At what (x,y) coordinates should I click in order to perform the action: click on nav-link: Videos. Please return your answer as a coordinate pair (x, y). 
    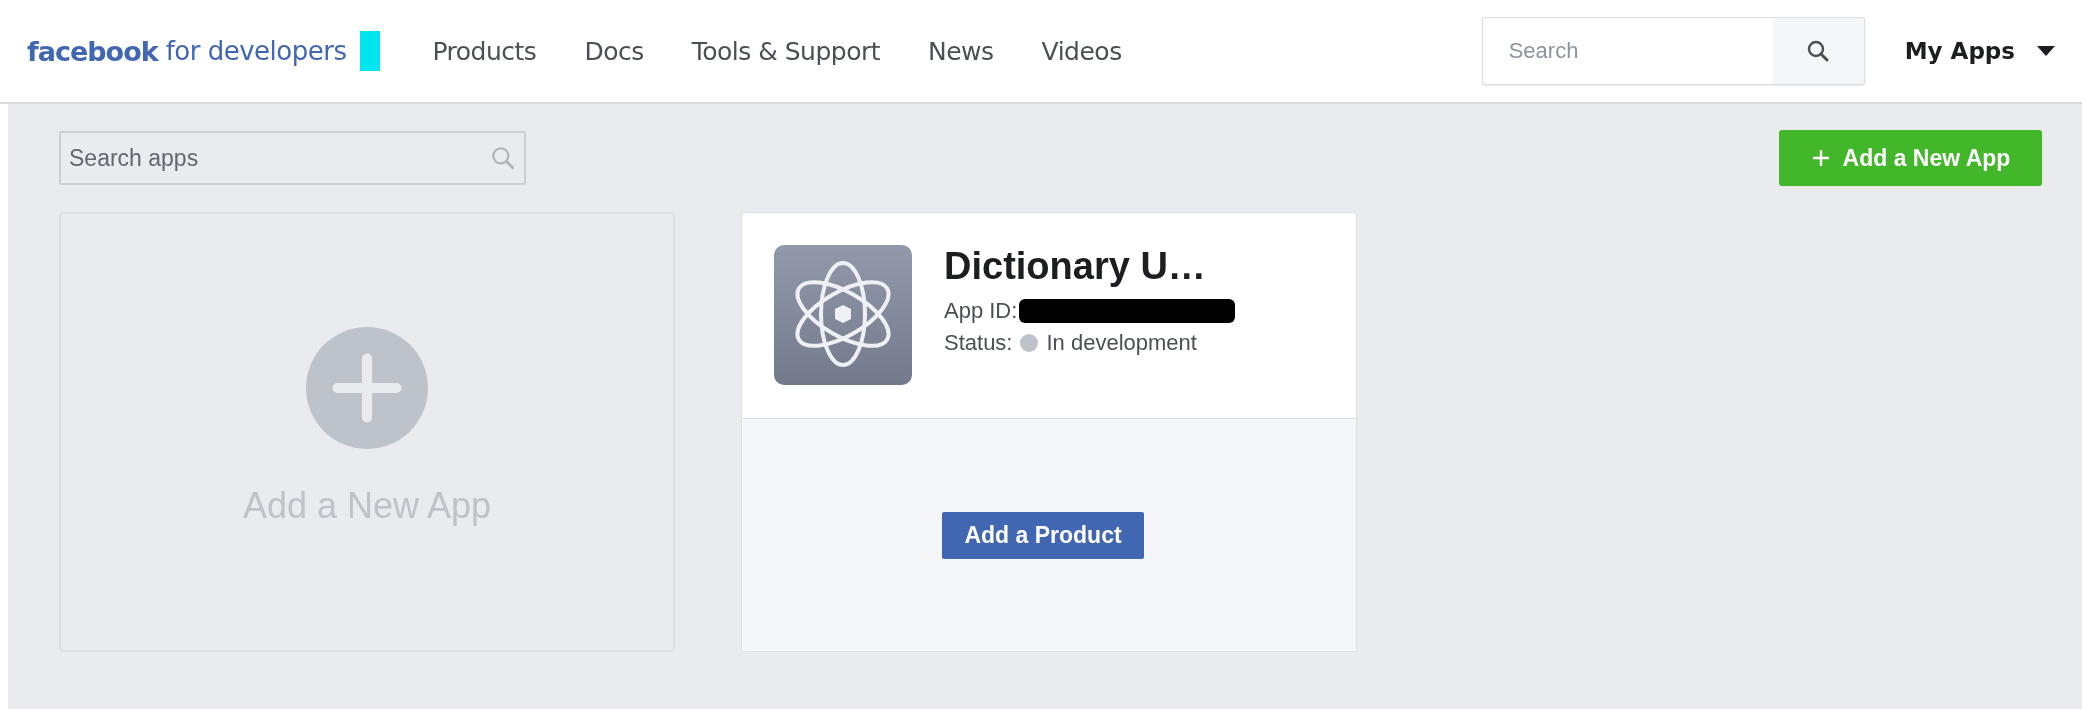
    Looking at the image, I should click on (1081, 51).